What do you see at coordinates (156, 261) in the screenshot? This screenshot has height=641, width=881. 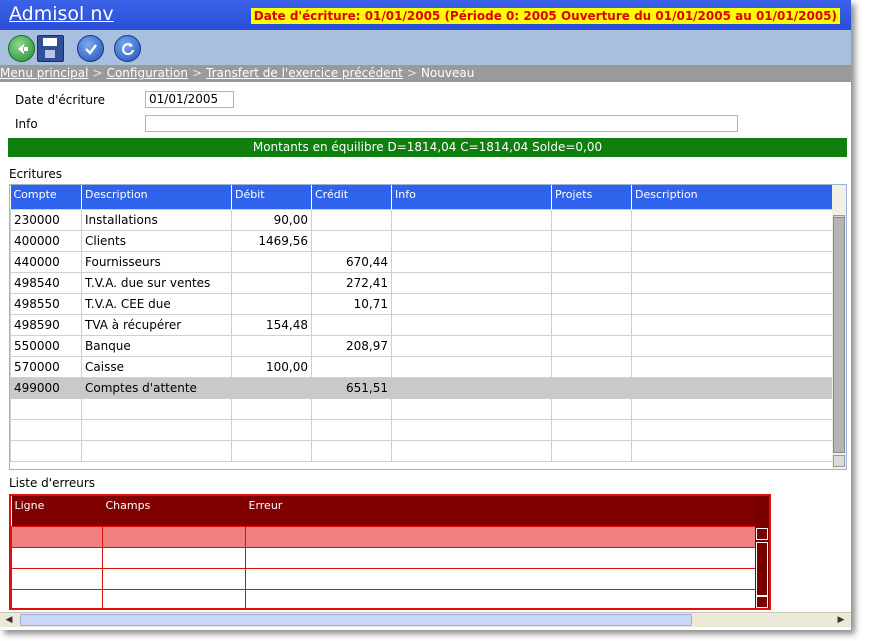 I see `cell-description: Fournisseurs` at bounding box center [156, 261].